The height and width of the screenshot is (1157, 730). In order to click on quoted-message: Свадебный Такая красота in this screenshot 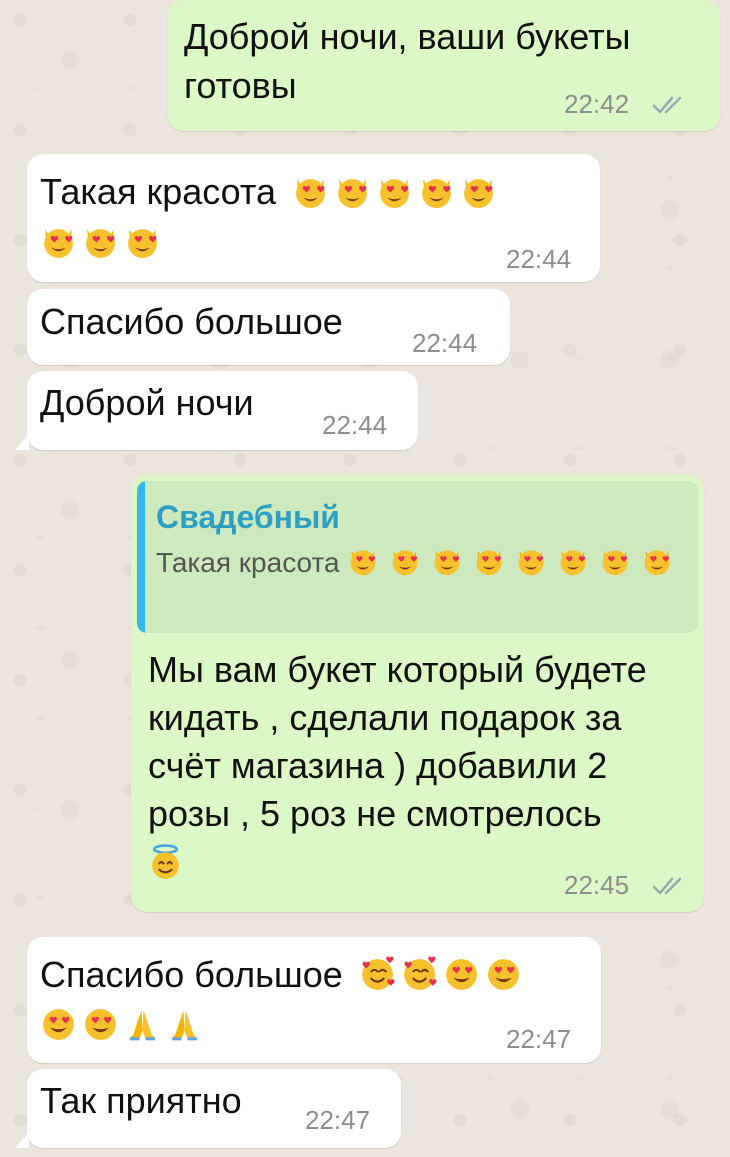, I will do `click(417, 557)`.